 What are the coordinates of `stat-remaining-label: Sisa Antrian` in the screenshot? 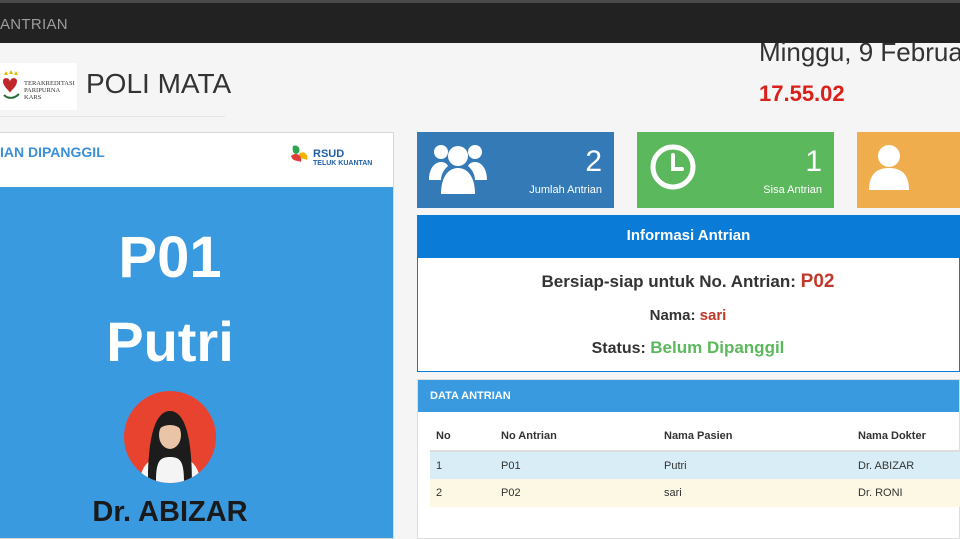 It's located at (792, 190).